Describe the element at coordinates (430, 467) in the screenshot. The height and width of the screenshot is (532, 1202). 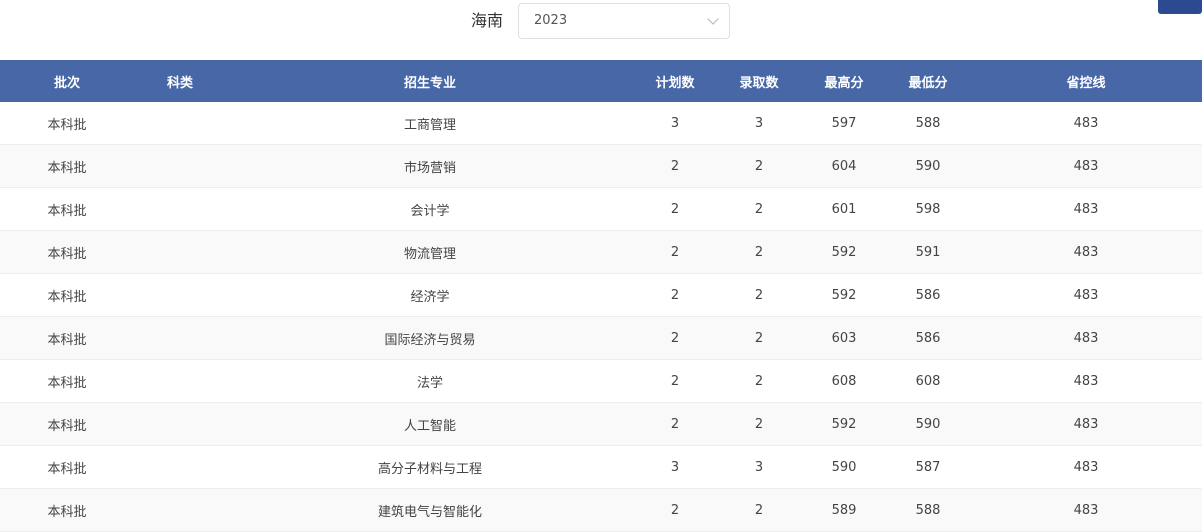
I see `cell-major: 高分子材料与工程` at that location.